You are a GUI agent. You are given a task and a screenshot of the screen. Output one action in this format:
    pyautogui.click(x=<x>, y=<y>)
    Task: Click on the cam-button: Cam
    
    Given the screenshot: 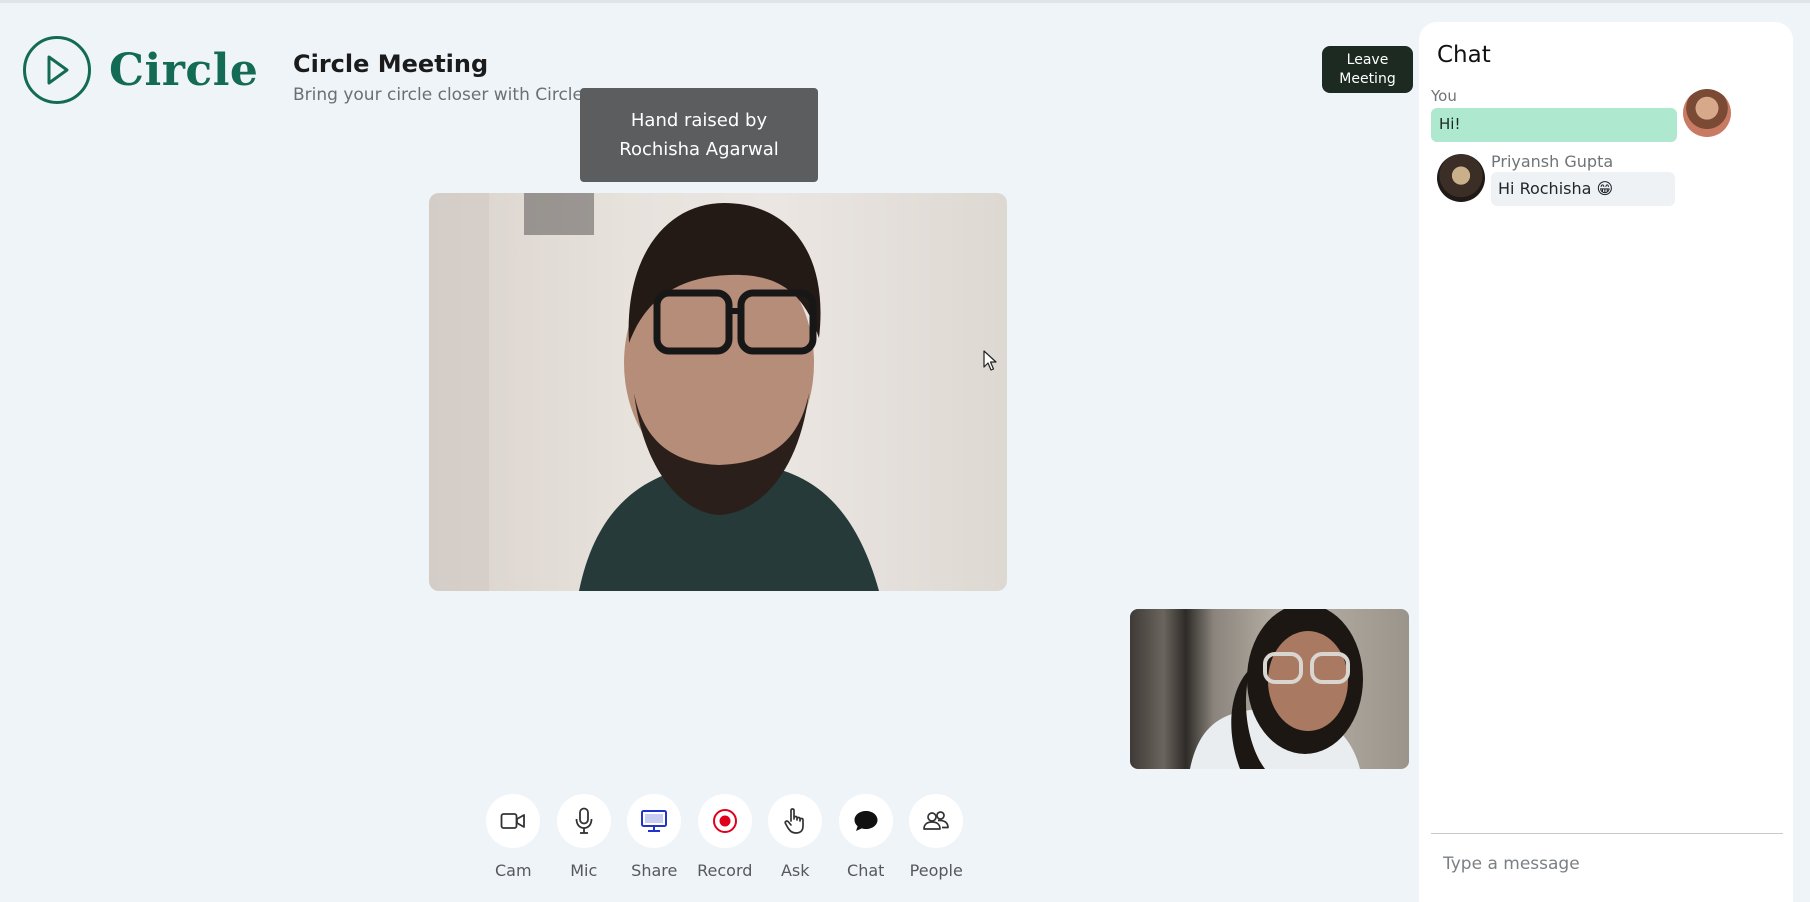 What is the action you would take?
    pyautogui.click(x=513, y=837)
    